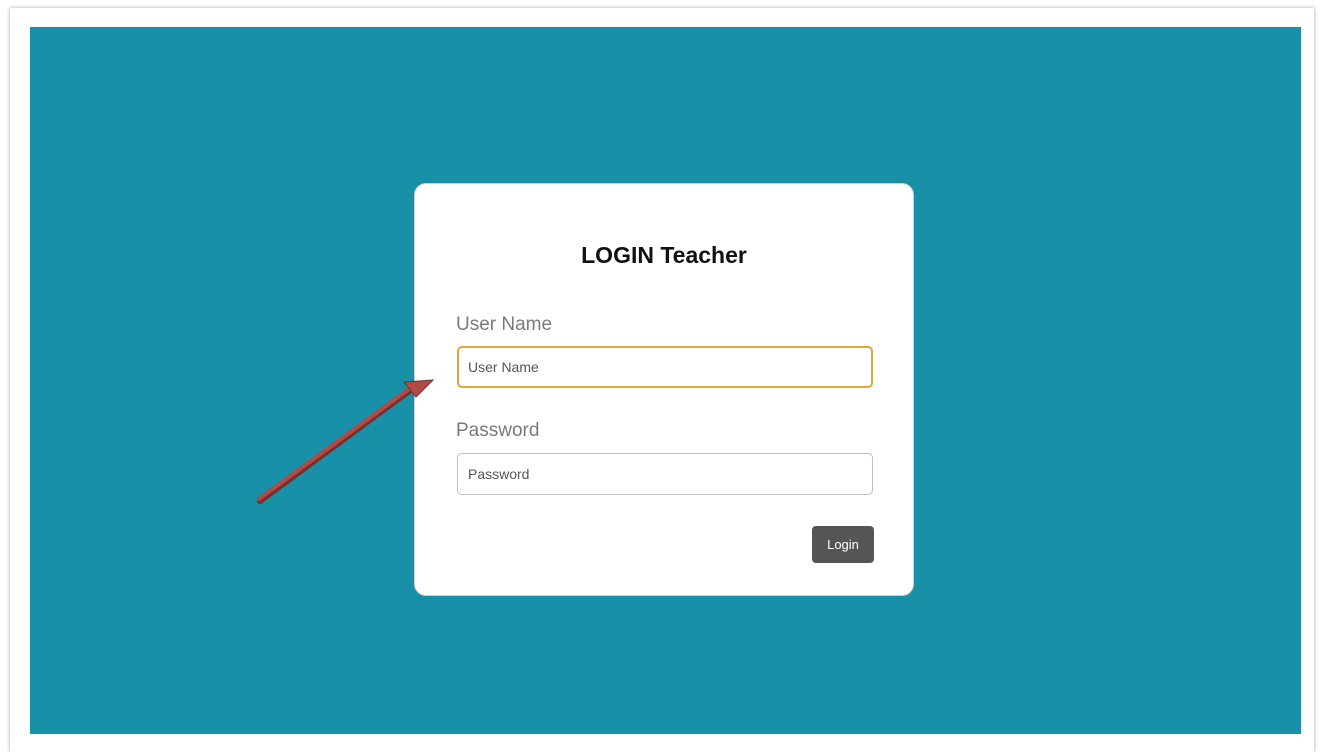 The height and width of the screenshot is (752, 1322). Describe the element at coordinates (843, 544) in the screenshot. I see `login-button: Login` at that location.